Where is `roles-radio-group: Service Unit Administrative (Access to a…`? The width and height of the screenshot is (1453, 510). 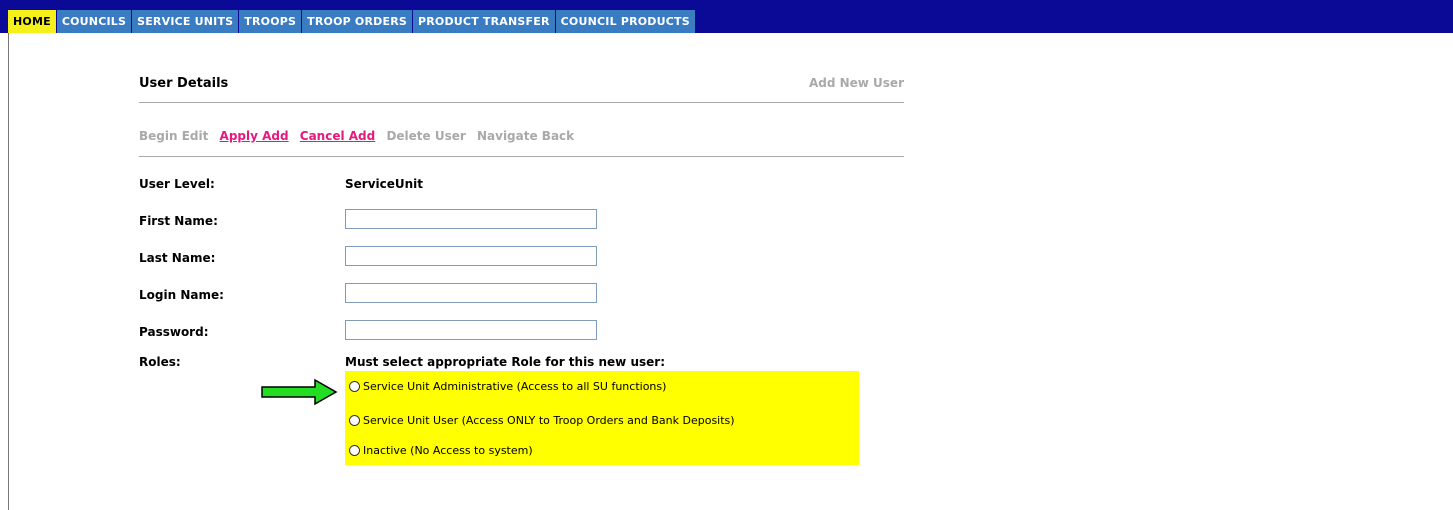
roles-radio-group: Service Unit Administrative (Access to a… is located at coordinates (602, 418).